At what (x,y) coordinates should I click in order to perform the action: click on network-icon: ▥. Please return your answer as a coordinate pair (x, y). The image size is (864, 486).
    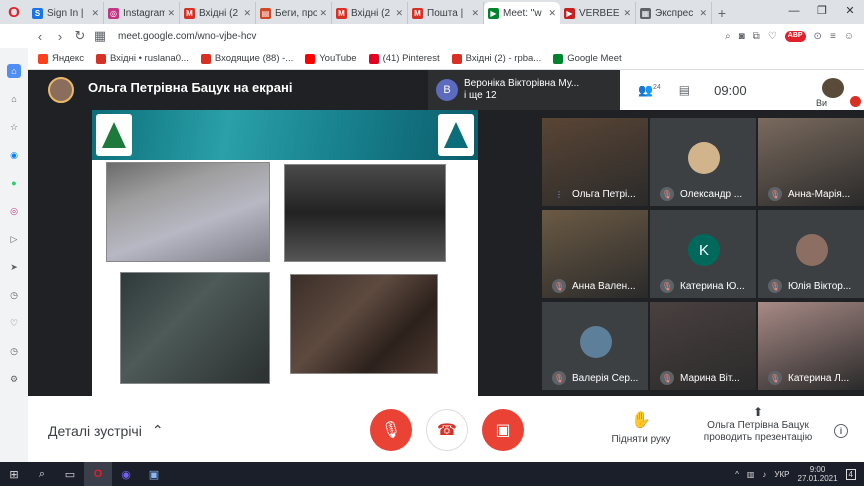
    Looking at the image, I should click on (751, 474).